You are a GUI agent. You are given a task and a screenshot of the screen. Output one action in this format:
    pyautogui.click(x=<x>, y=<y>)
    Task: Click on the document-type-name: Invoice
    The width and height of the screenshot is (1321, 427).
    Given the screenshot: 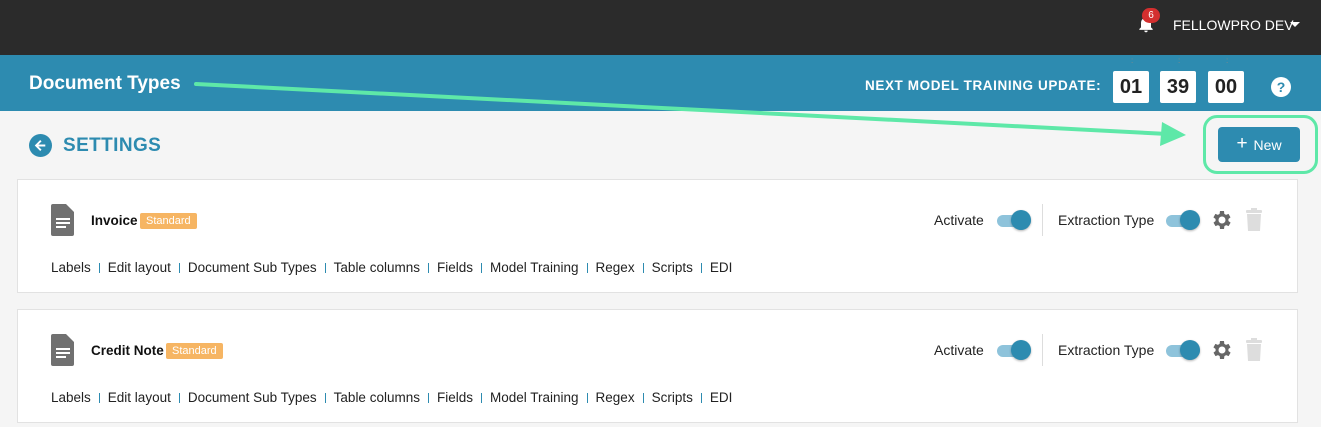 What is the action you would take?
    pyautogui.click(x=114, y=220)
    